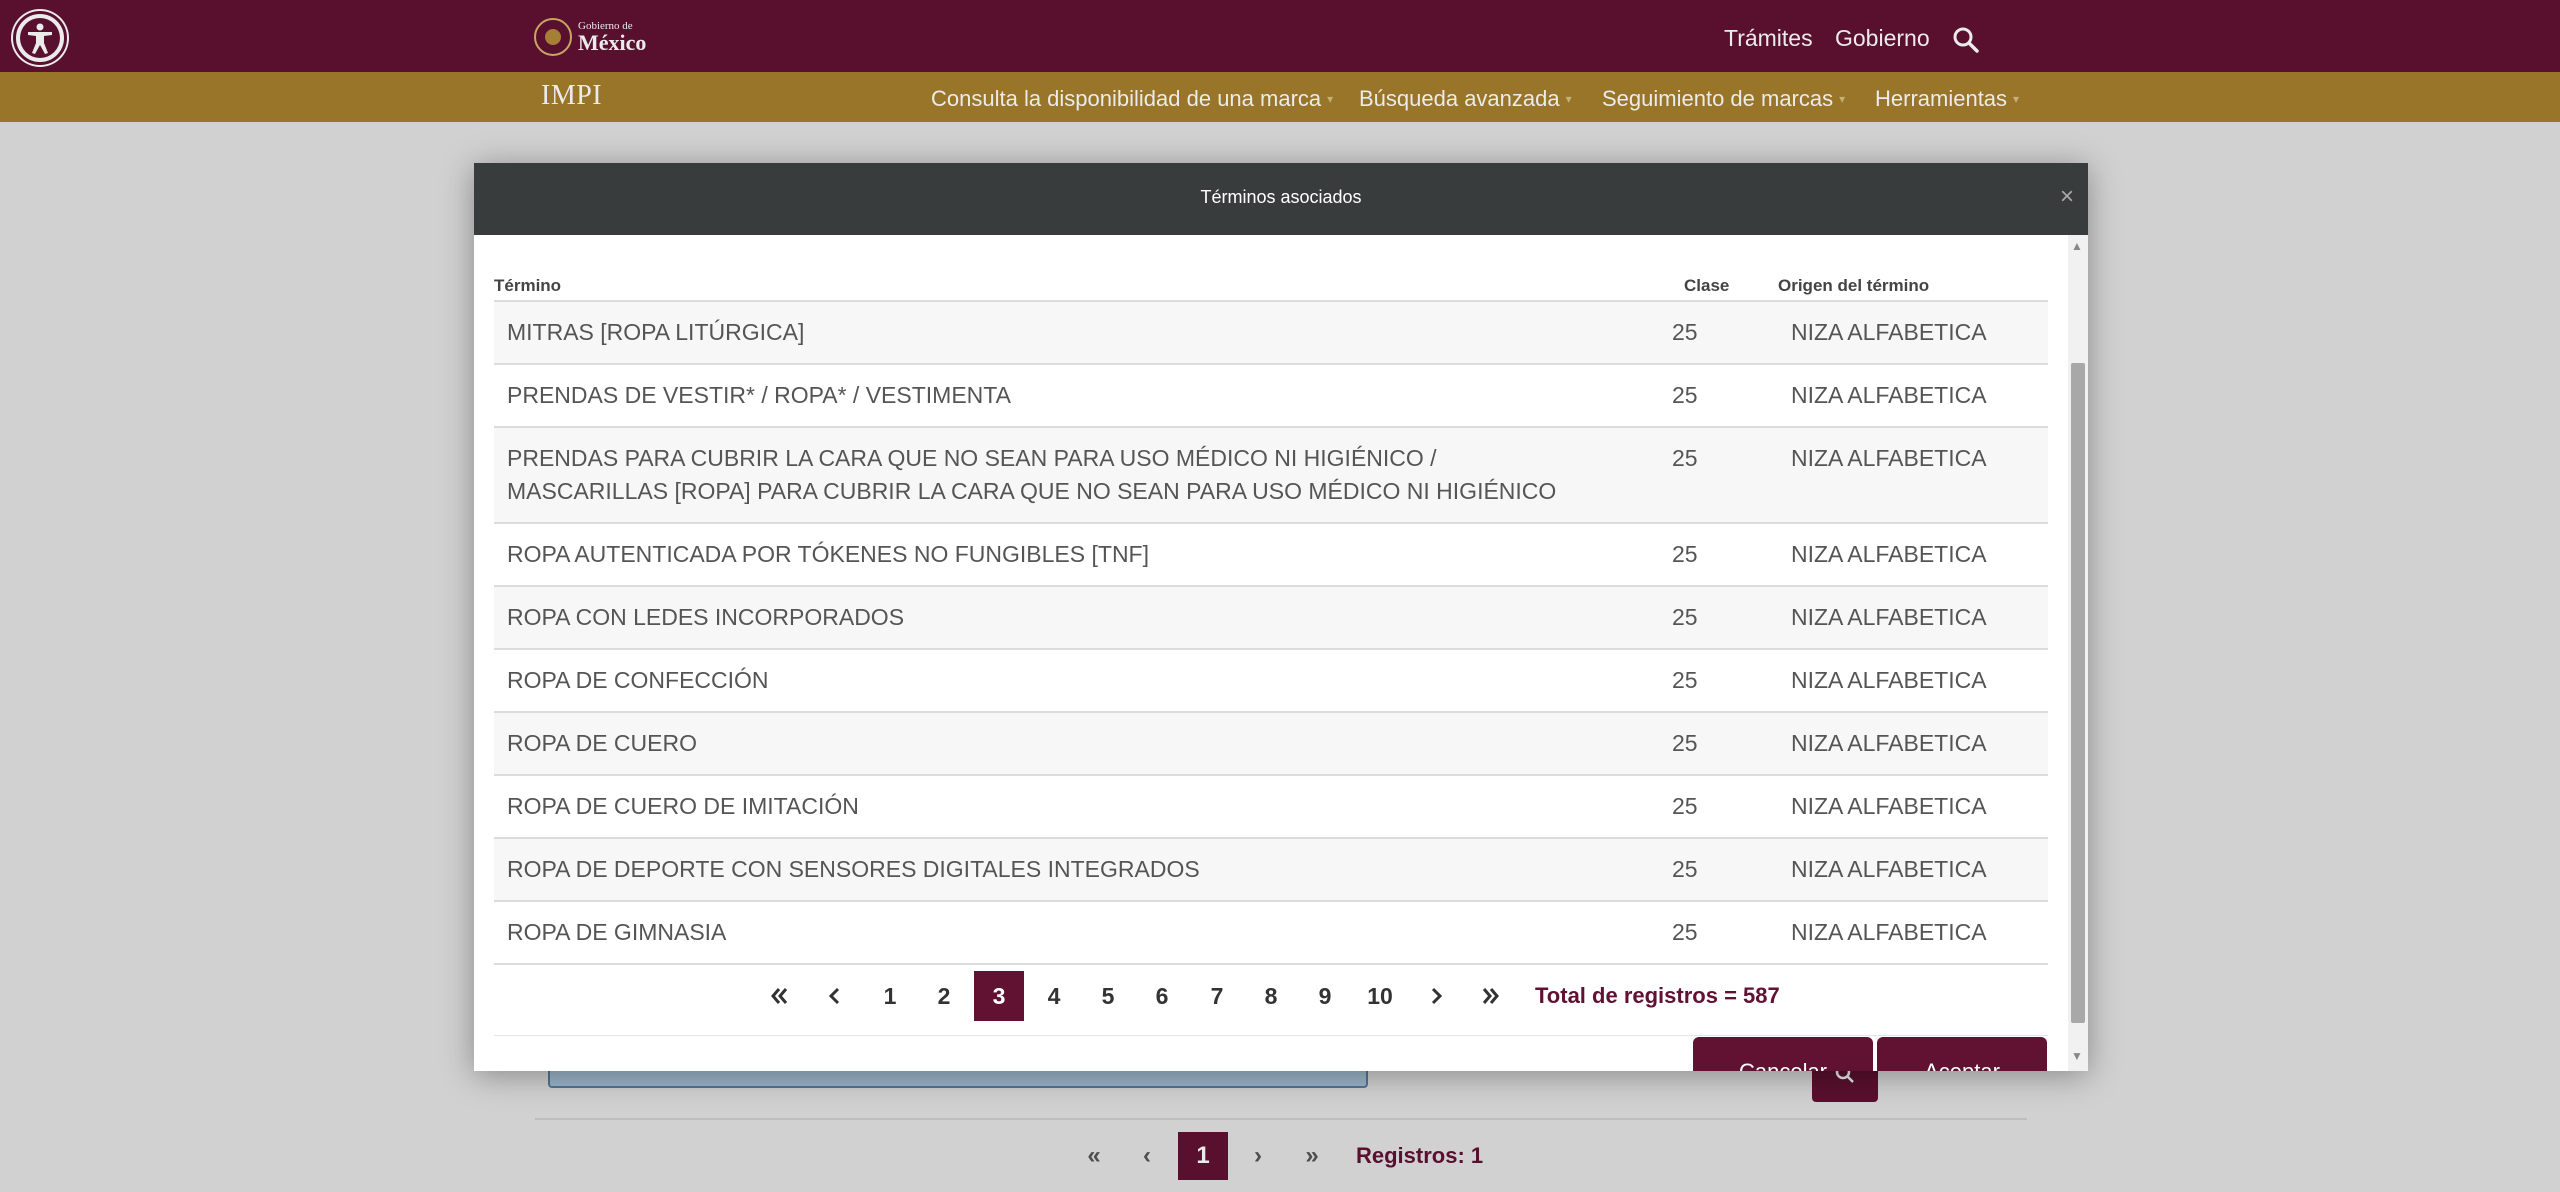 This screenshot has width=2560, height=1192. Describe the element at coordinates (527, 286) in the screenshot. I see `column-header-termino: Término` at that location.